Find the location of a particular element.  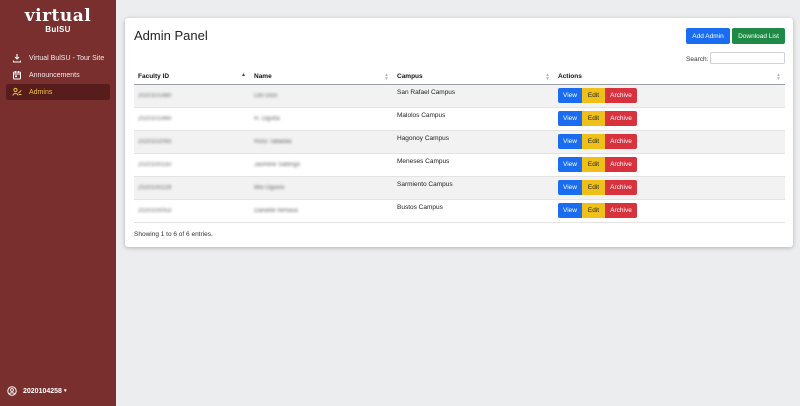

logo: virtual BulSU is located at coordinates (58, 20).